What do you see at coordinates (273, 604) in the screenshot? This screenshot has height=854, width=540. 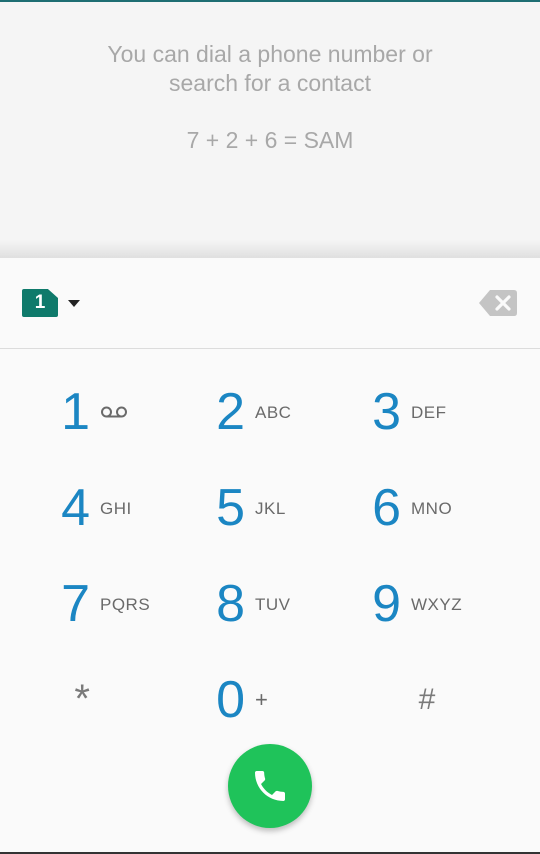 I see `key-letters: TUV` at bounding box center [273, 604].